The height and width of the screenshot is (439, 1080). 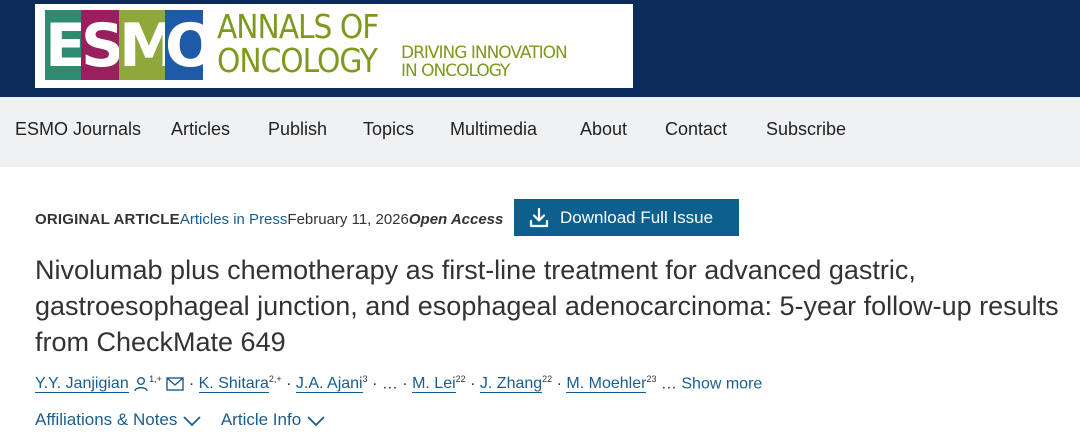 I want to click on nav-about: About, so click(x=603, y=129).